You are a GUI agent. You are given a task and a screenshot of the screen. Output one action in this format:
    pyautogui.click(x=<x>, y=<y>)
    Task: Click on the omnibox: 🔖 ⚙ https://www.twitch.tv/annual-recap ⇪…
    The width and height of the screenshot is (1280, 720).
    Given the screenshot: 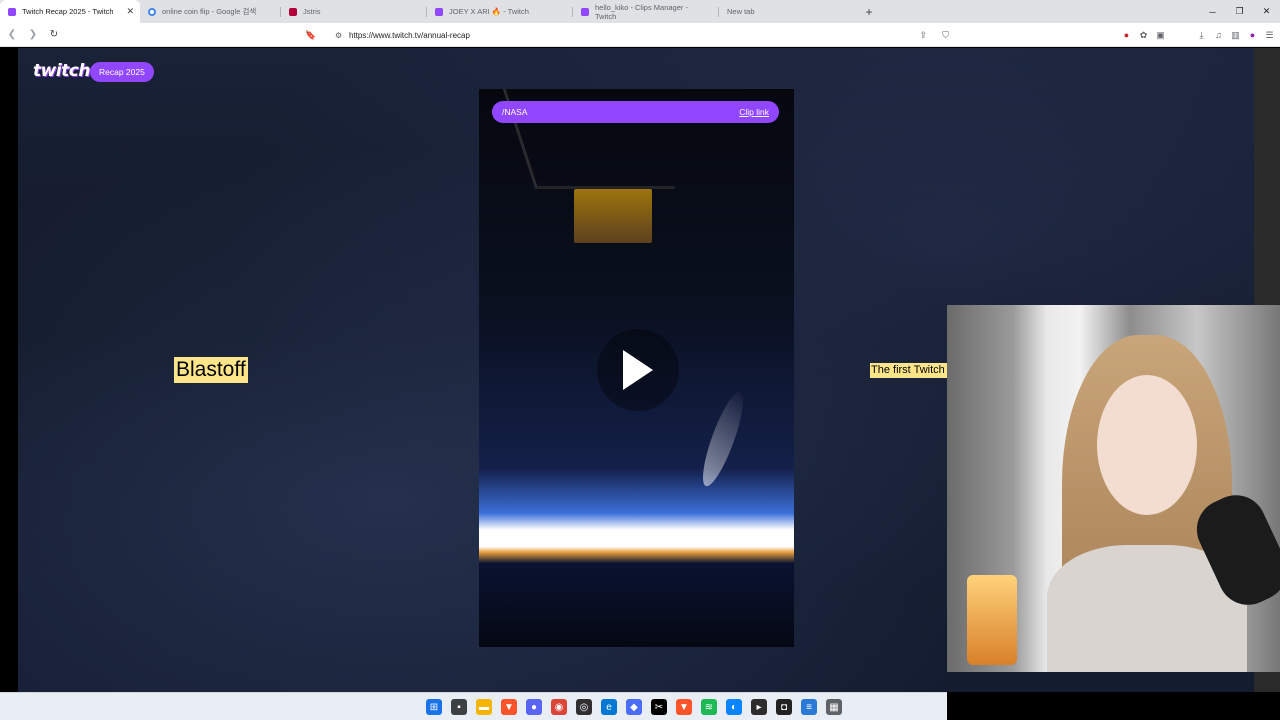 What is the action you would take?
    pyautogui.click(x=630, y=35)
    